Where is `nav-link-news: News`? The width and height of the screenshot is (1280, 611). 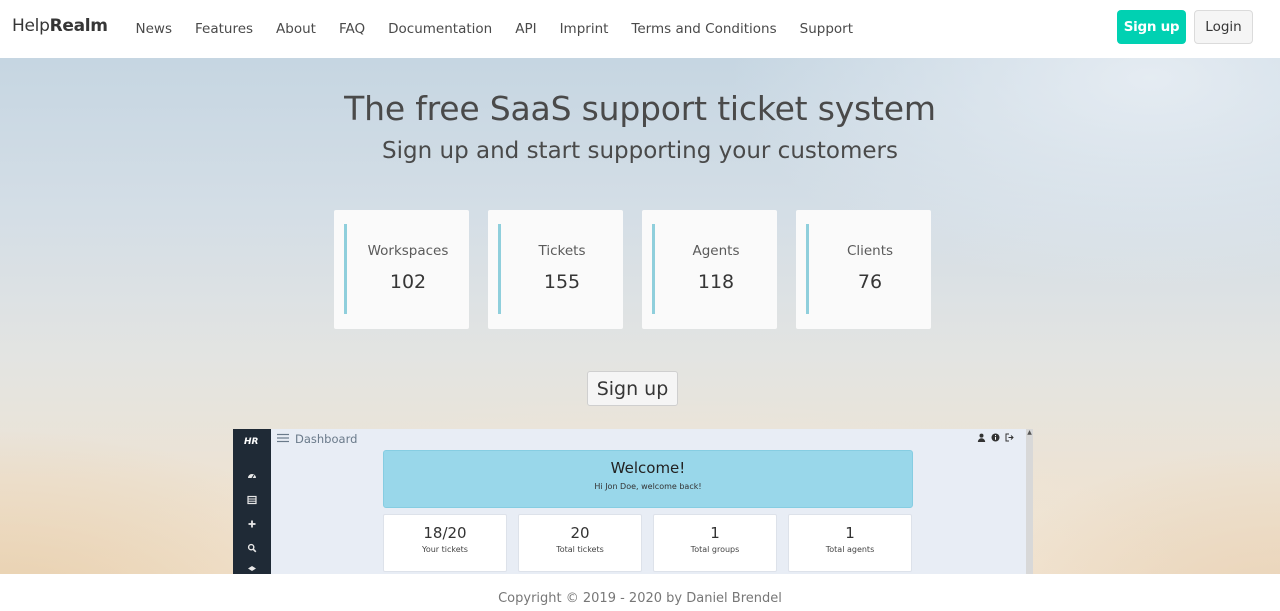 nav-link-news: News is located at coordinates (153, 29).